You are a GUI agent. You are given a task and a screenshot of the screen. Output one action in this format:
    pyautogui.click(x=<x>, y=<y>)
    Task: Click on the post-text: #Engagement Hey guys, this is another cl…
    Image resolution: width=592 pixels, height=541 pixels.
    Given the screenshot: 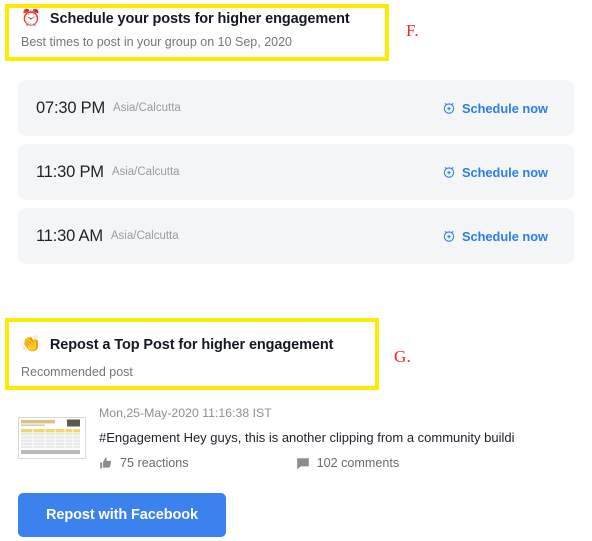 What is the action you would take?
    pyautogui.click(x=307, y=437)
    